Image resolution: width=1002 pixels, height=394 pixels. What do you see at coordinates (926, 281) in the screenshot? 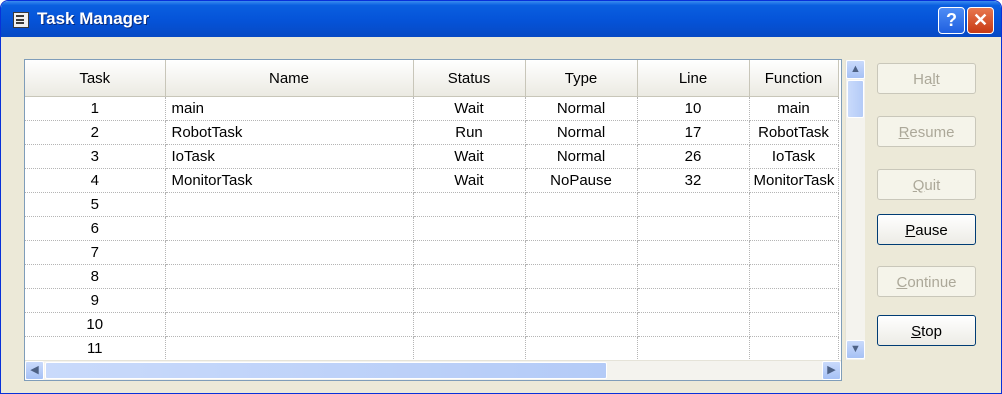
I see `continue-button: Continue` at bounding box center [926, 281].